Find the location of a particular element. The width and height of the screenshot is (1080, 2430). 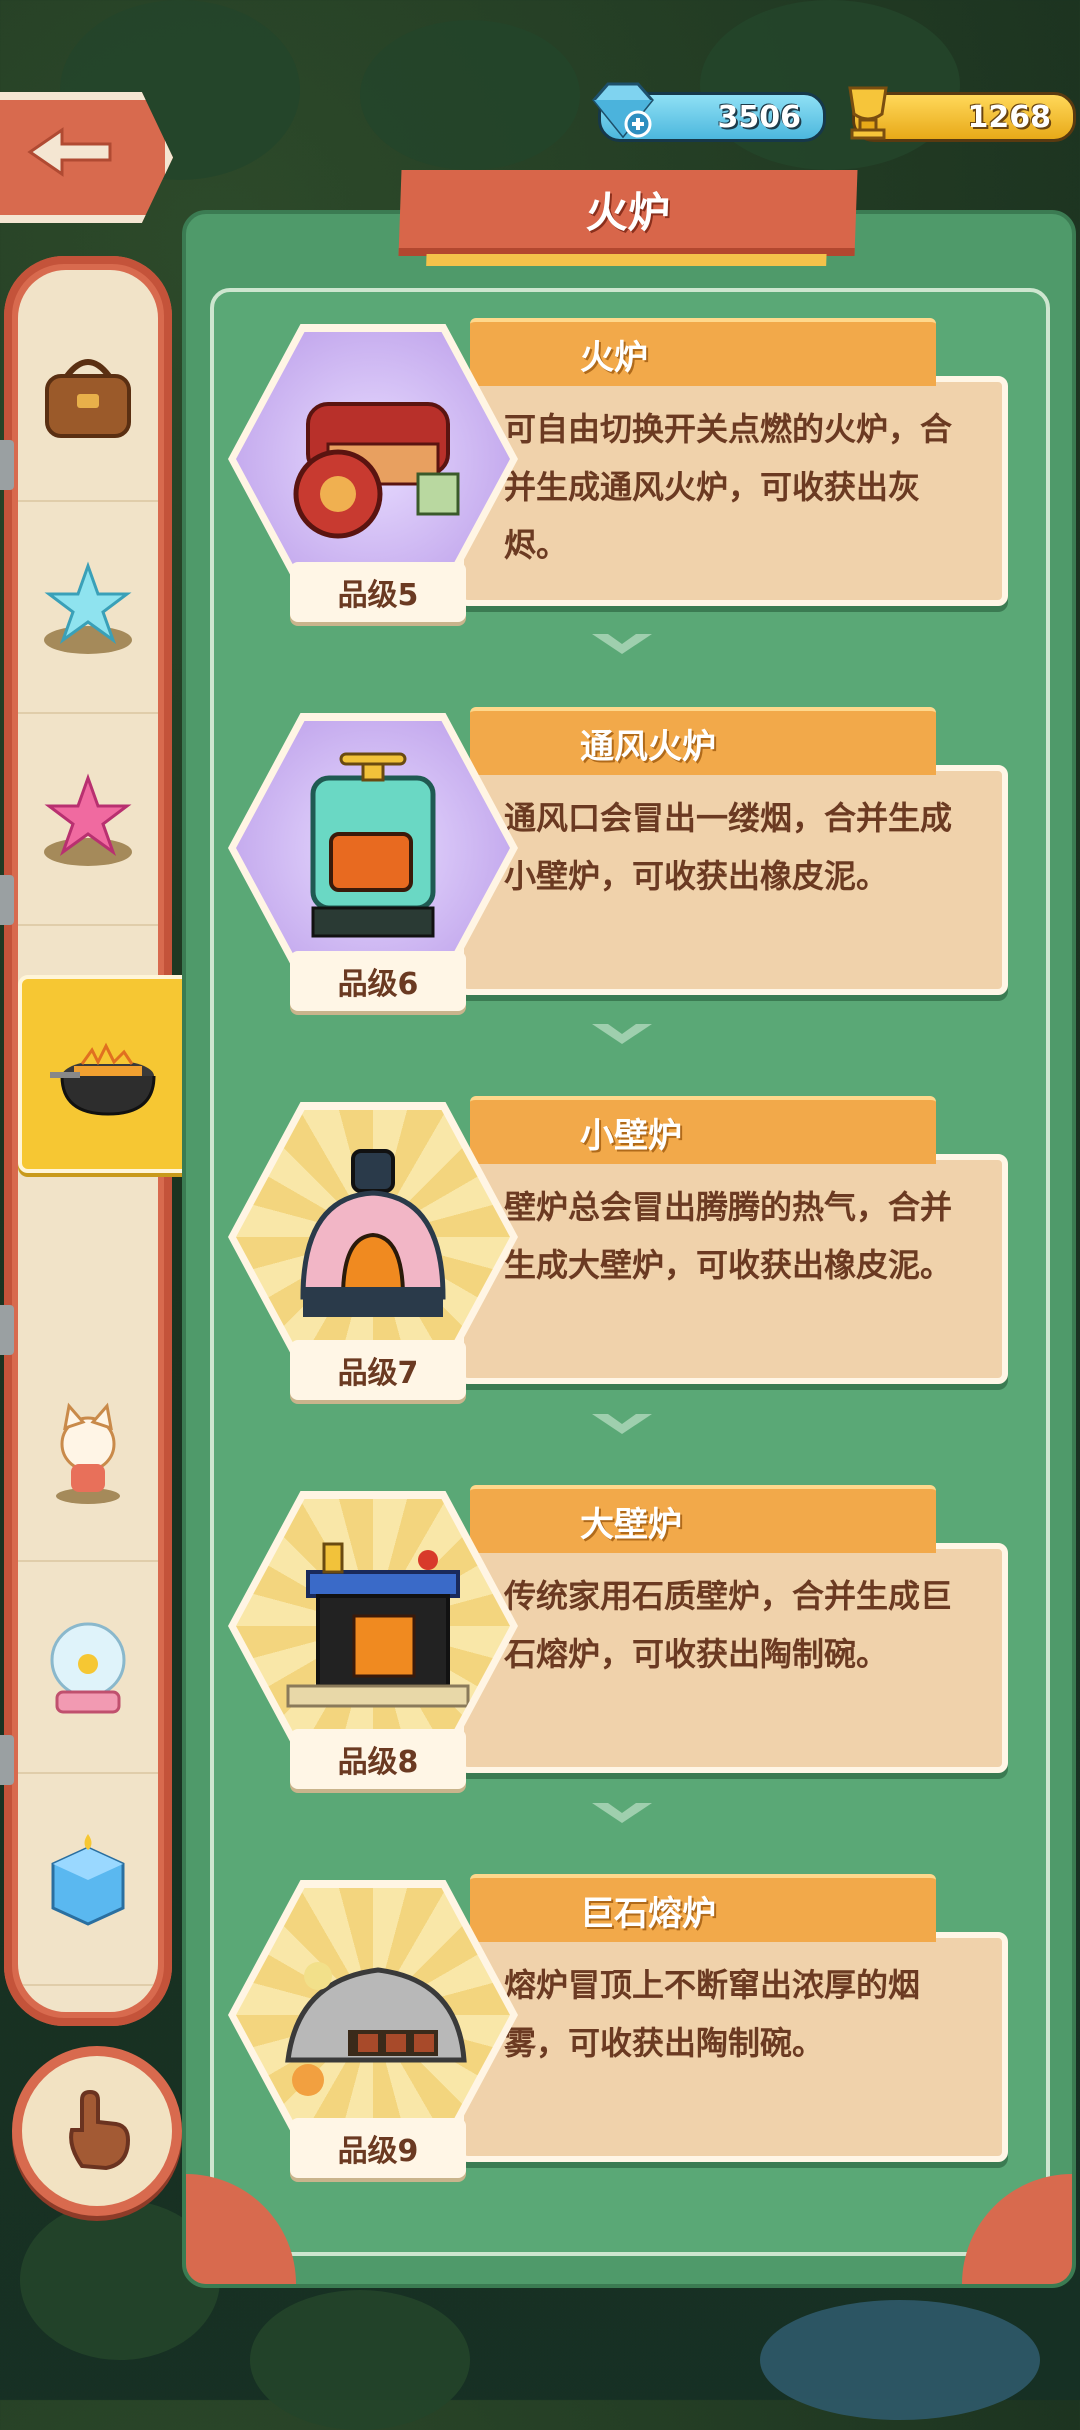

snow-globe-icon is located at coordinates (88, 1668).